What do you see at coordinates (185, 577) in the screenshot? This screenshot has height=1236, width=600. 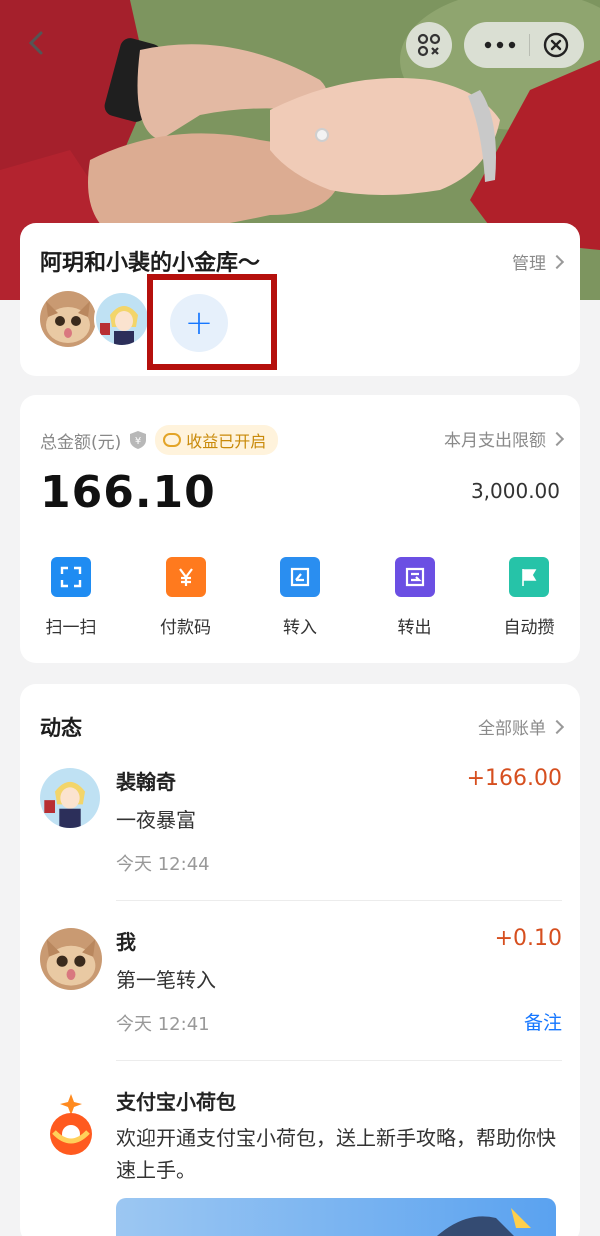 I see `yuan-icon` at bounding box center [185, 577].